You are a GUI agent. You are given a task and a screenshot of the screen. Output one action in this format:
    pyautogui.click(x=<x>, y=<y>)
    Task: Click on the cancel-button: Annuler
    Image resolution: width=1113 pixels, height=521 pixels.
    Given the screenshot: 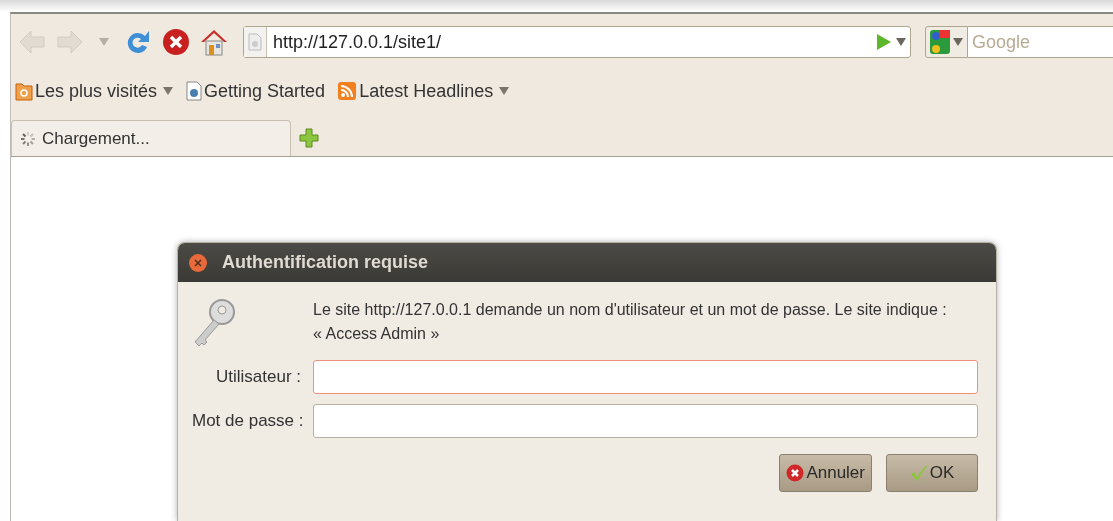 What is the action you would take?
    pyautogui.click(x=825, y=473)
    